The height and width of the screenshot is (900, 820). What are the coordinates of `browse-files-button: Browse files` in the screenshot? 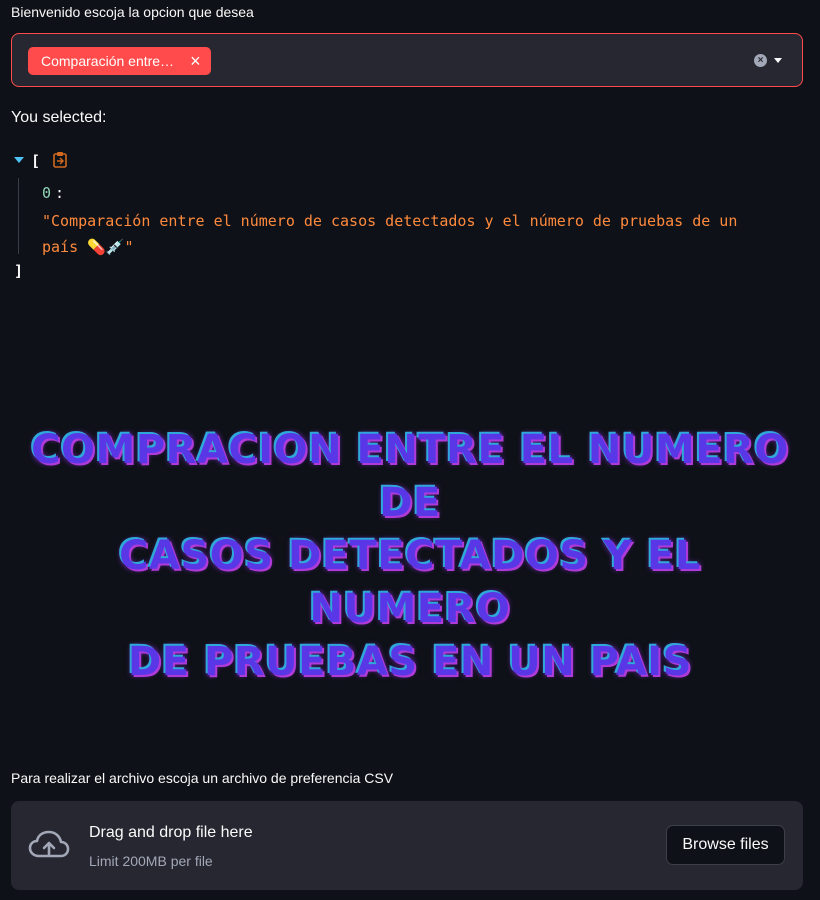 It's located at (725, 845).